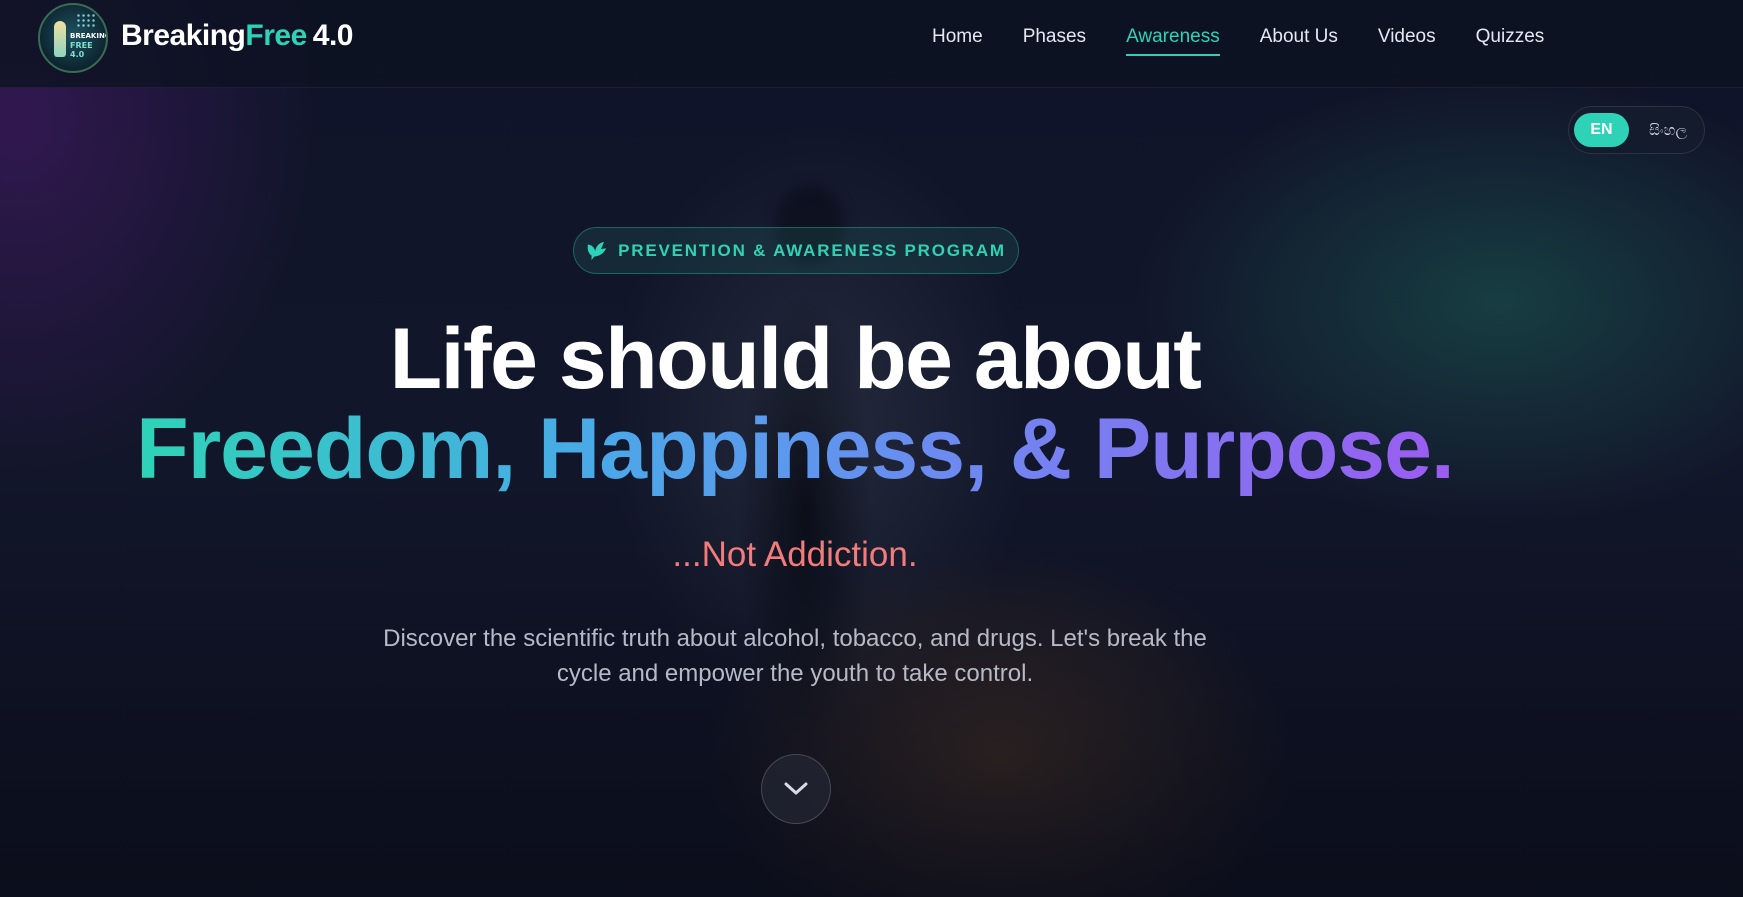 Image resolution: width=1743 pixels, height=897 pixels. Describe the element at coordinates (957, 41) in the screenshot. I see `nav-home: Home` at that location.